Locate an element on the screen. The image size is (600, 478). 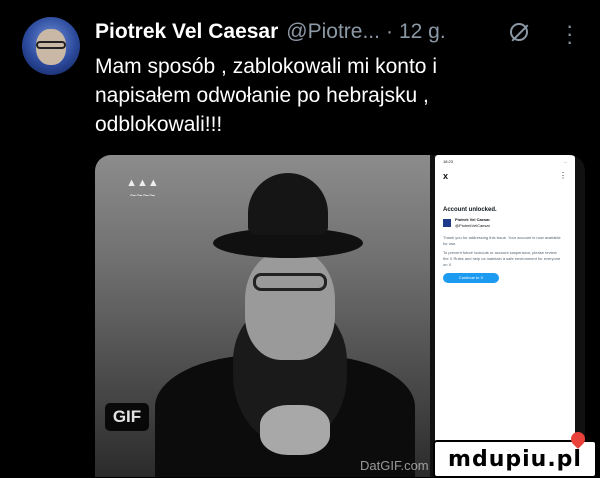
avatar-glasses is located at coordinates (51, 45).